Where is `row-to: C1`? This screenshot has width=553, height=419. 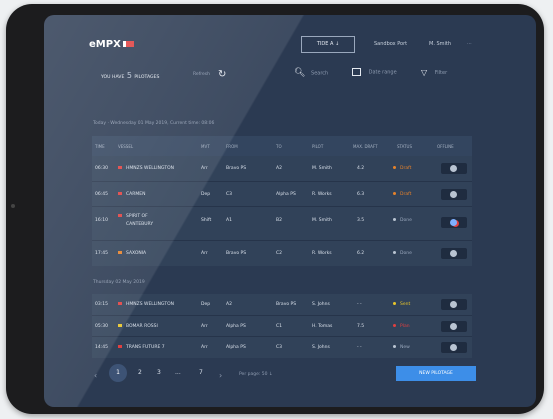 row-to: C1 is located at coordinates (279, 326).